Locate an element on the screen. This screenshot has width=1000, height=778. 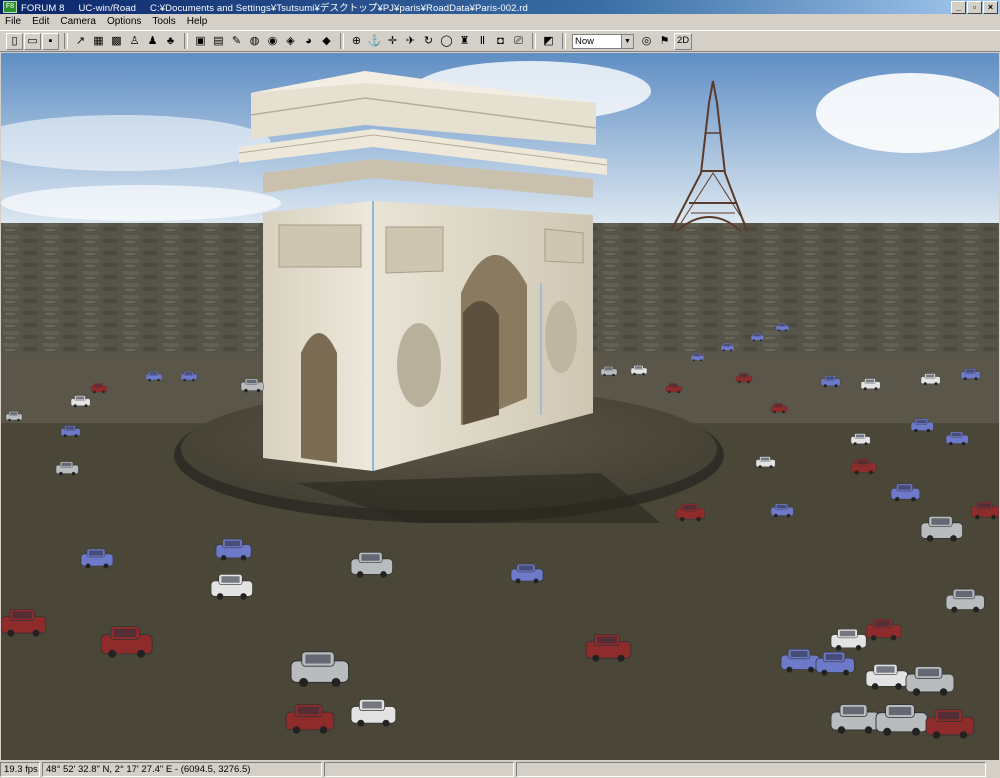
intersection-icon: ▦ is located at coordinates (98, 40).